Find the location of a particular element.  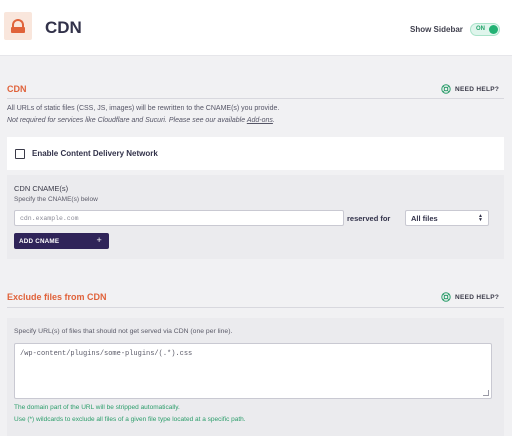

enable-cdn-checkbox is located at coordinates (20, 154).